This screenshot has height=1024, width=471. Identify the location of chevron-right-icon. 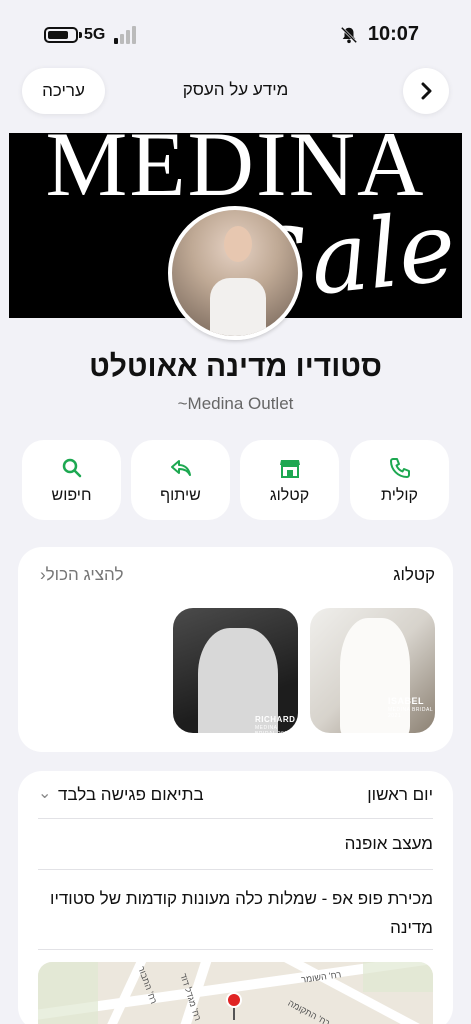
(426, 91).